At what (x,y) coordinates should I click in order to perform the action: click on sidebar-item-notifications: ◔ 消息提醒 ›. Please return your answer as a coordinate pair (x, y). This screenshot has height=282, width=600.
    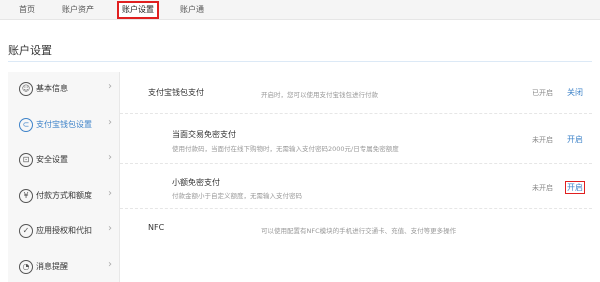
    Looking at the image, I should click on (64, 267).